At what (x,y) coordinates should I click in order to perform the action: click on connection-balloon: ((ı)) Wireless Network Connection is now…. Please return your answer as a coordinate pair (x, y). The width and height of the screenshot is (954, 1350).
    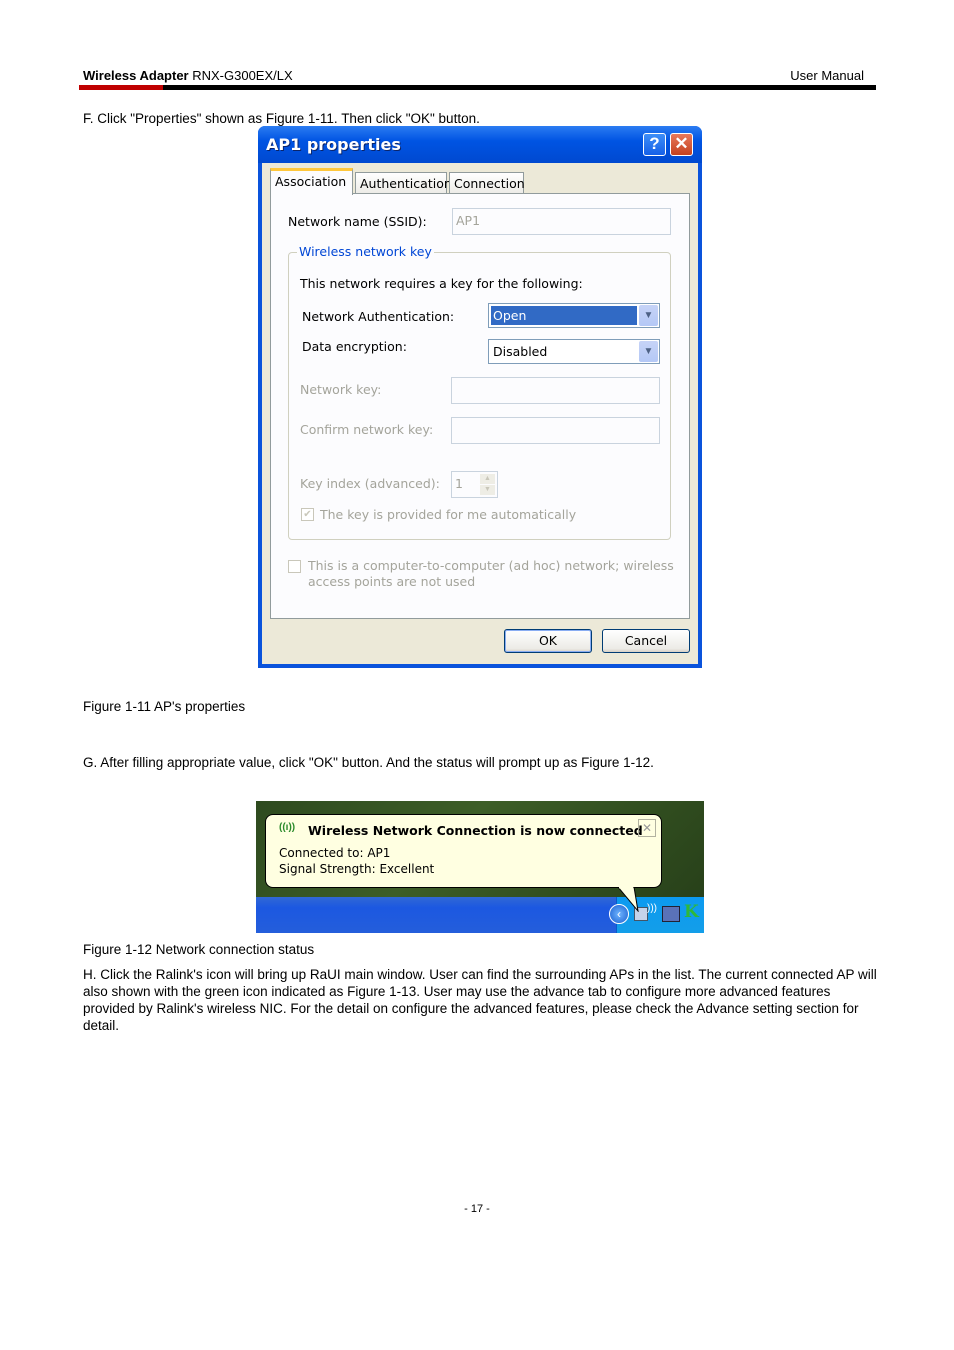
    Looking at the image, I should click on (463, 851).